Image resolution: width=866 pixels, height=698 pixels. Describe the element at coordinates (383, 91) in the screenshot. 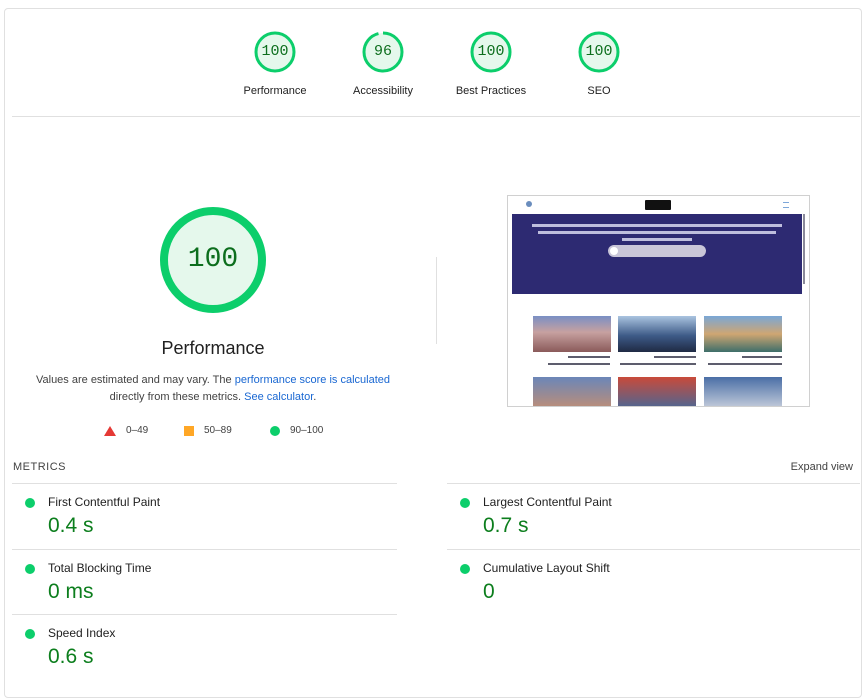

I see `gauge-label: Accessibility` at that location.